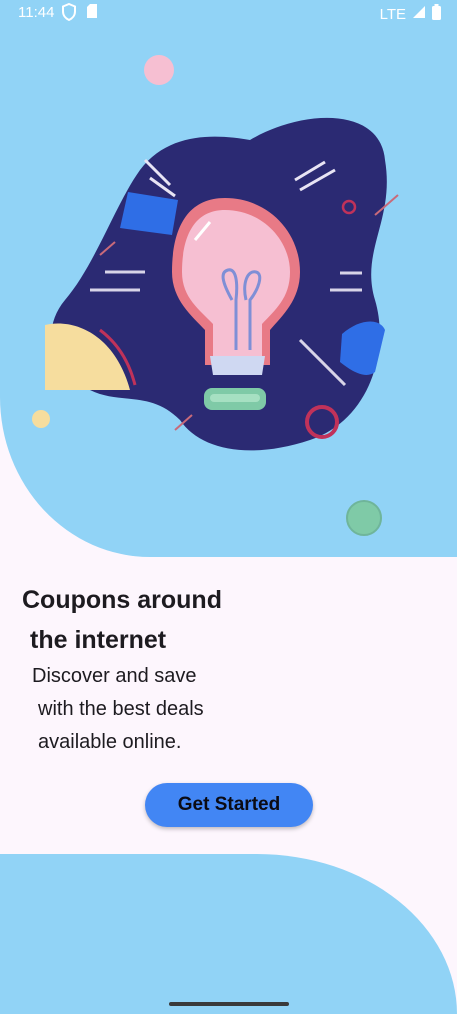 The height and width of the screenshot is (1014, 457). Describe the element at coordinates (436, 14) in the screenshot. I see `battery-icon` at that location.